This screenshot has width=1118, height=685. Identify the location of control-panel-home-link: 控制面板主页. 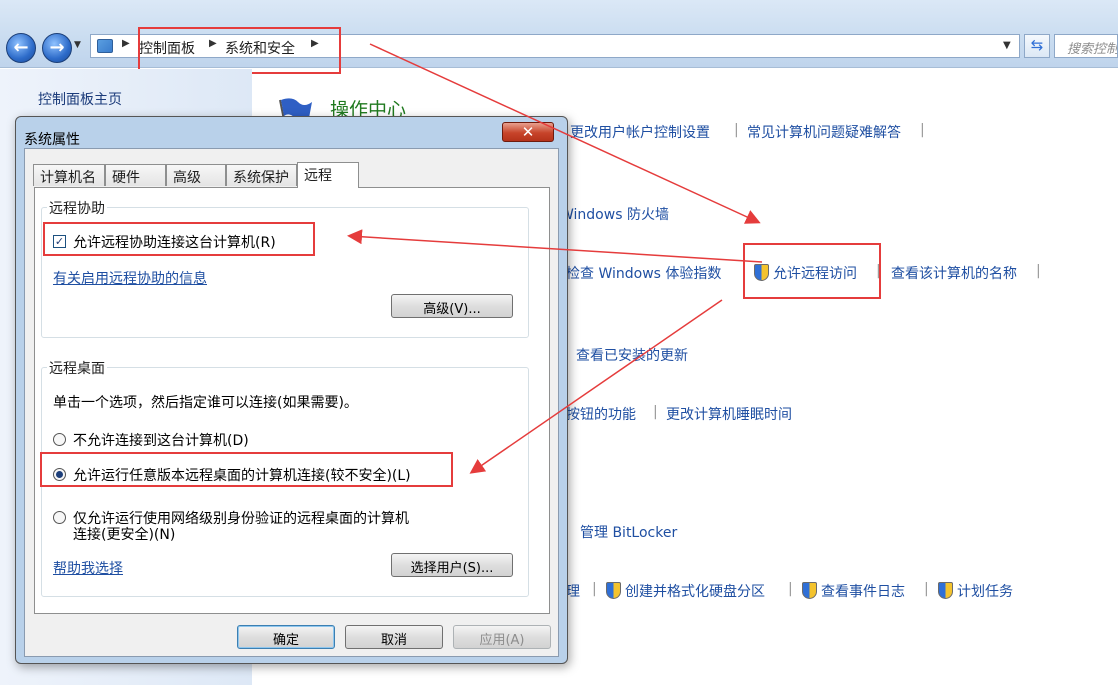
(80, 99).